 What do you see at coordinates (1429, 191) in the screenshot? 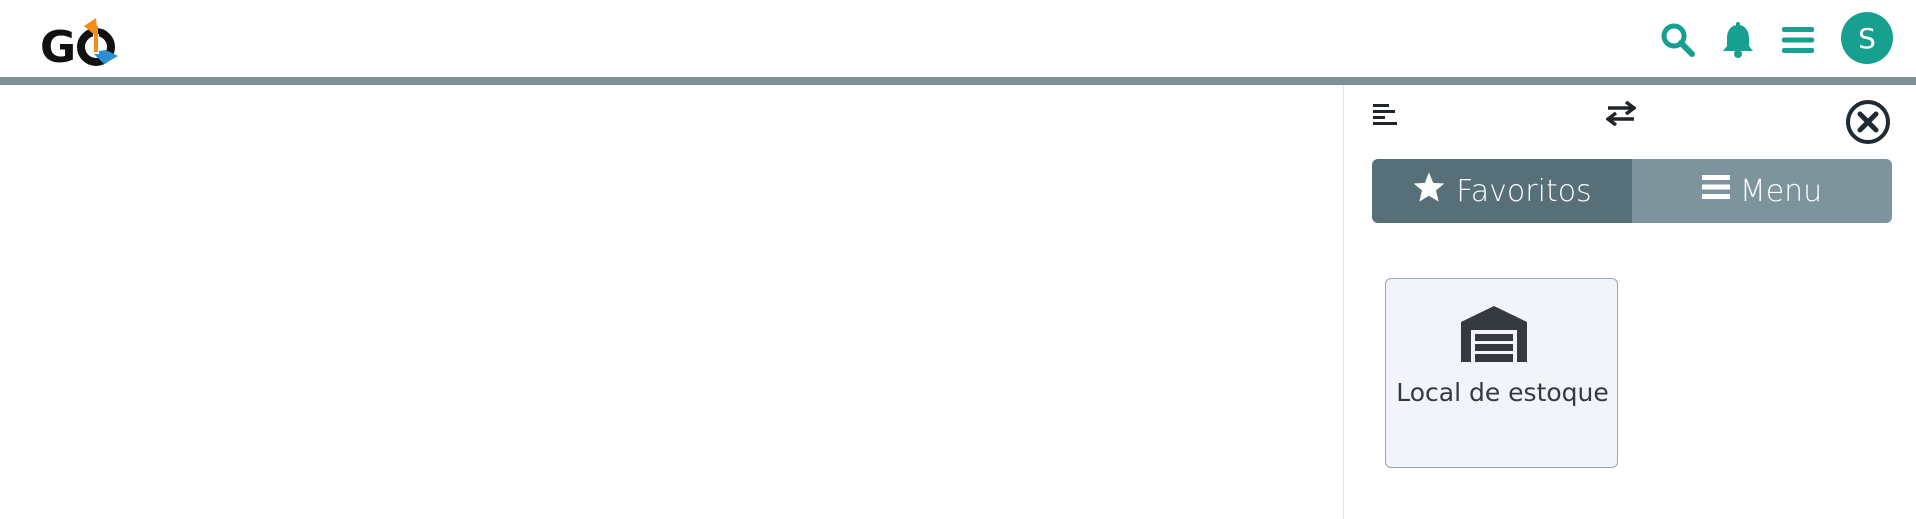
I see `star-icon` at bounding box center [1429, 191].